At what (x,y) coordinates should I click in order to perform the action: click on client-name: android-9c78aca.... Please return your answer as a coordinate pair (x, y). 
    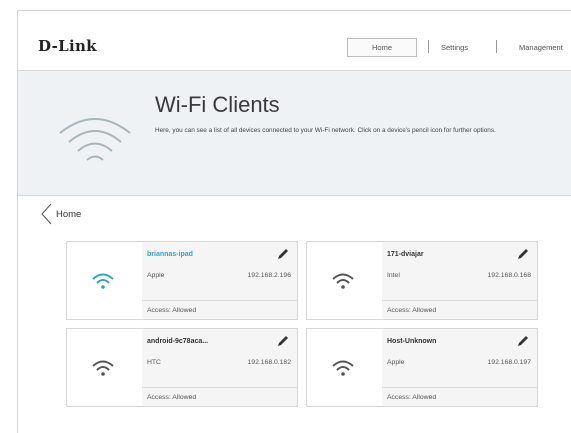
    Looking at the image, I should click on (178, 341).